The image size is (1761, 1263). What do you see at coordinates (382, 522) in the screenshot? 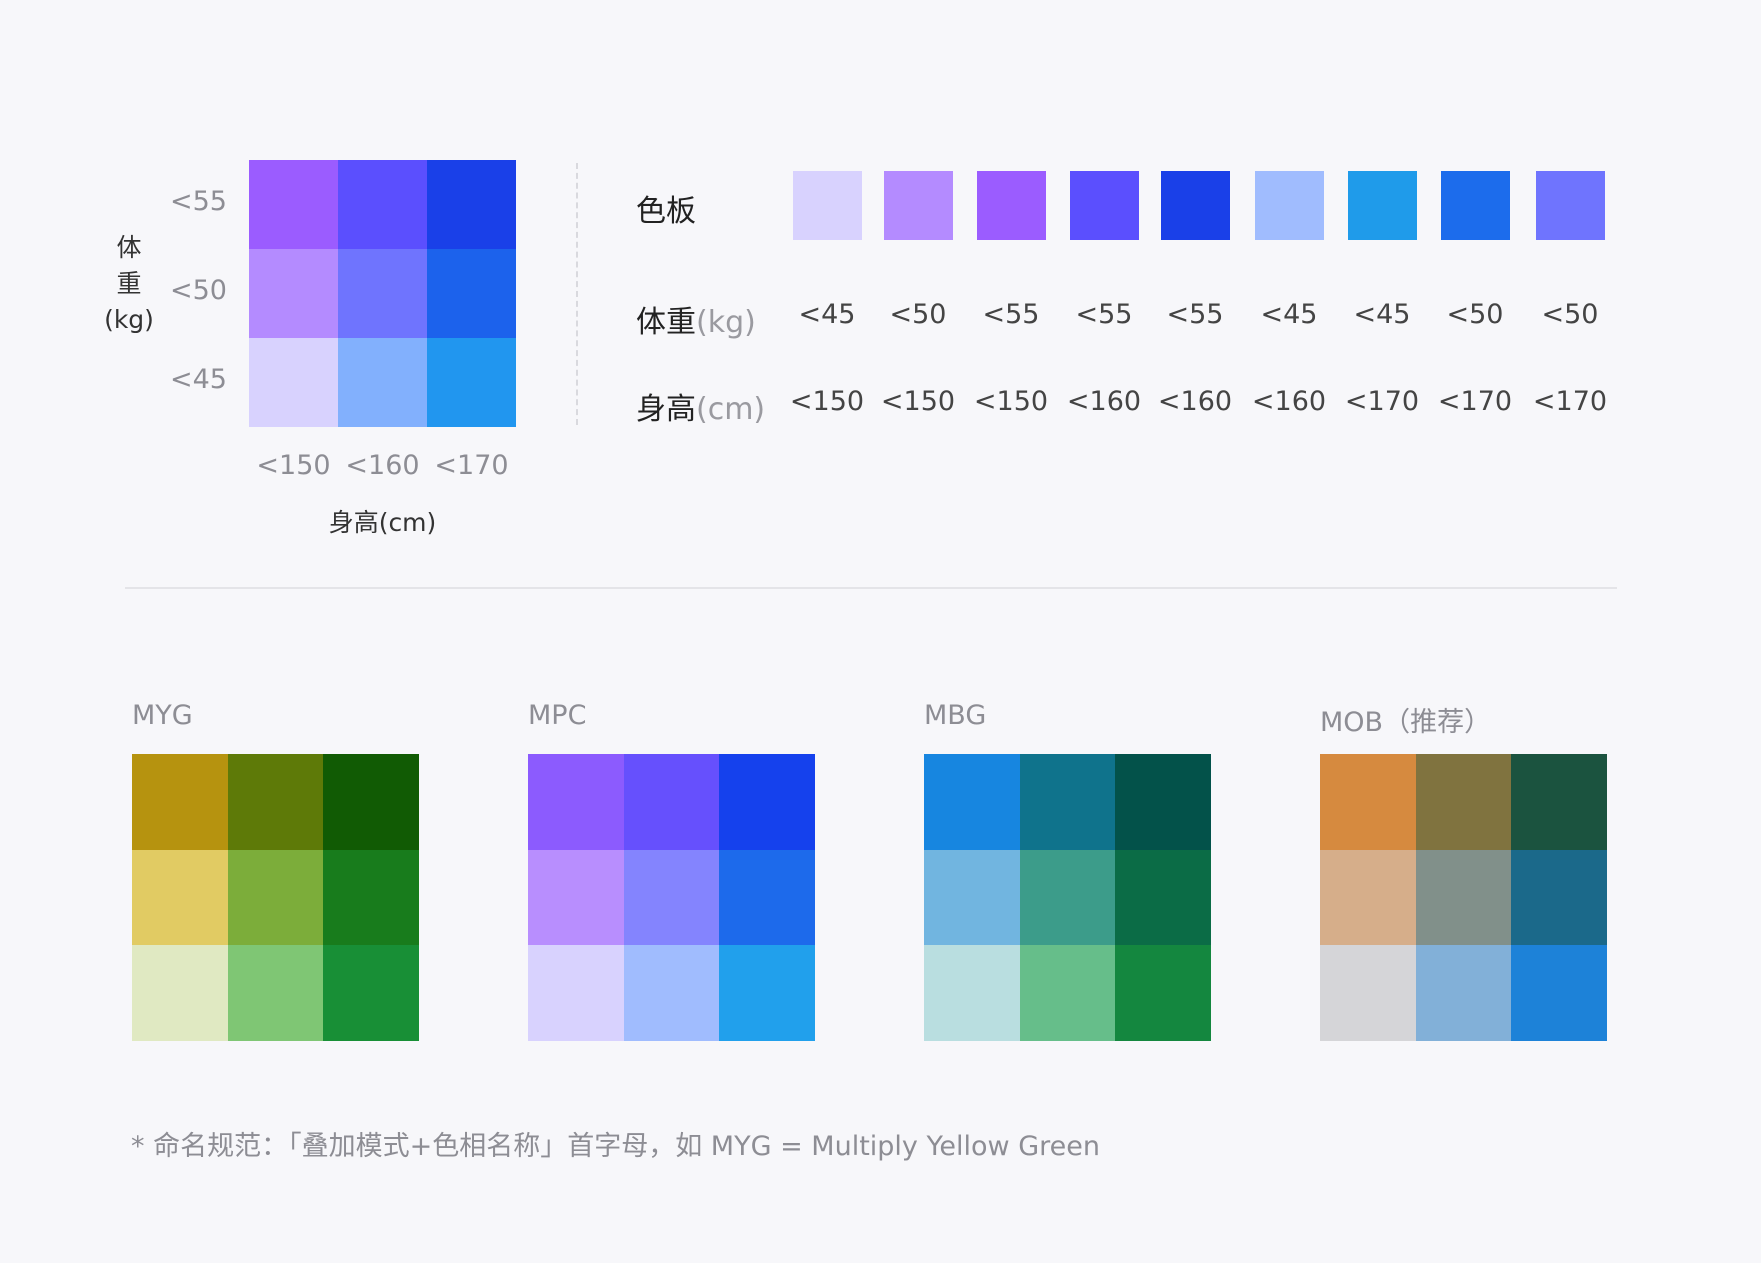
I see `x-axis-title: 身高(cm)` at bounding box center [382, 522].